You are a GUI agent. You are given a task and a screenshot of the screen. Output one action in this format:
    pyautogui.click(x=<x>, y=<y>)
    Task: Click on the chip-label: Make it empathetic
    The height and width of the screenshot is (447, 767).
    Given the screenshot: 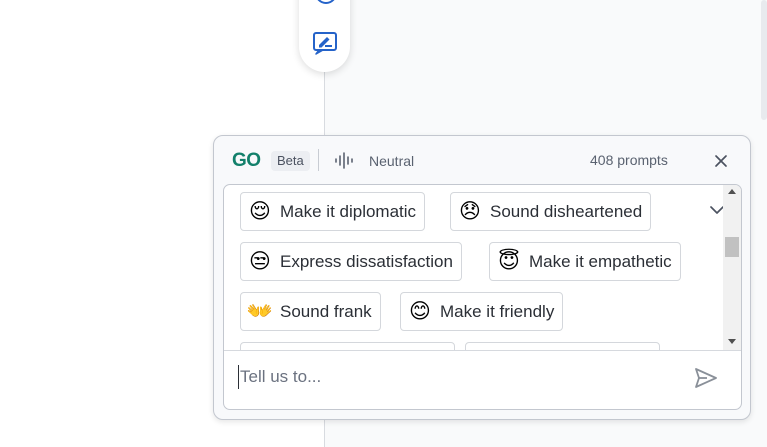 What is the action you would take?
    pyautogui.click(x=600, y=261)
    